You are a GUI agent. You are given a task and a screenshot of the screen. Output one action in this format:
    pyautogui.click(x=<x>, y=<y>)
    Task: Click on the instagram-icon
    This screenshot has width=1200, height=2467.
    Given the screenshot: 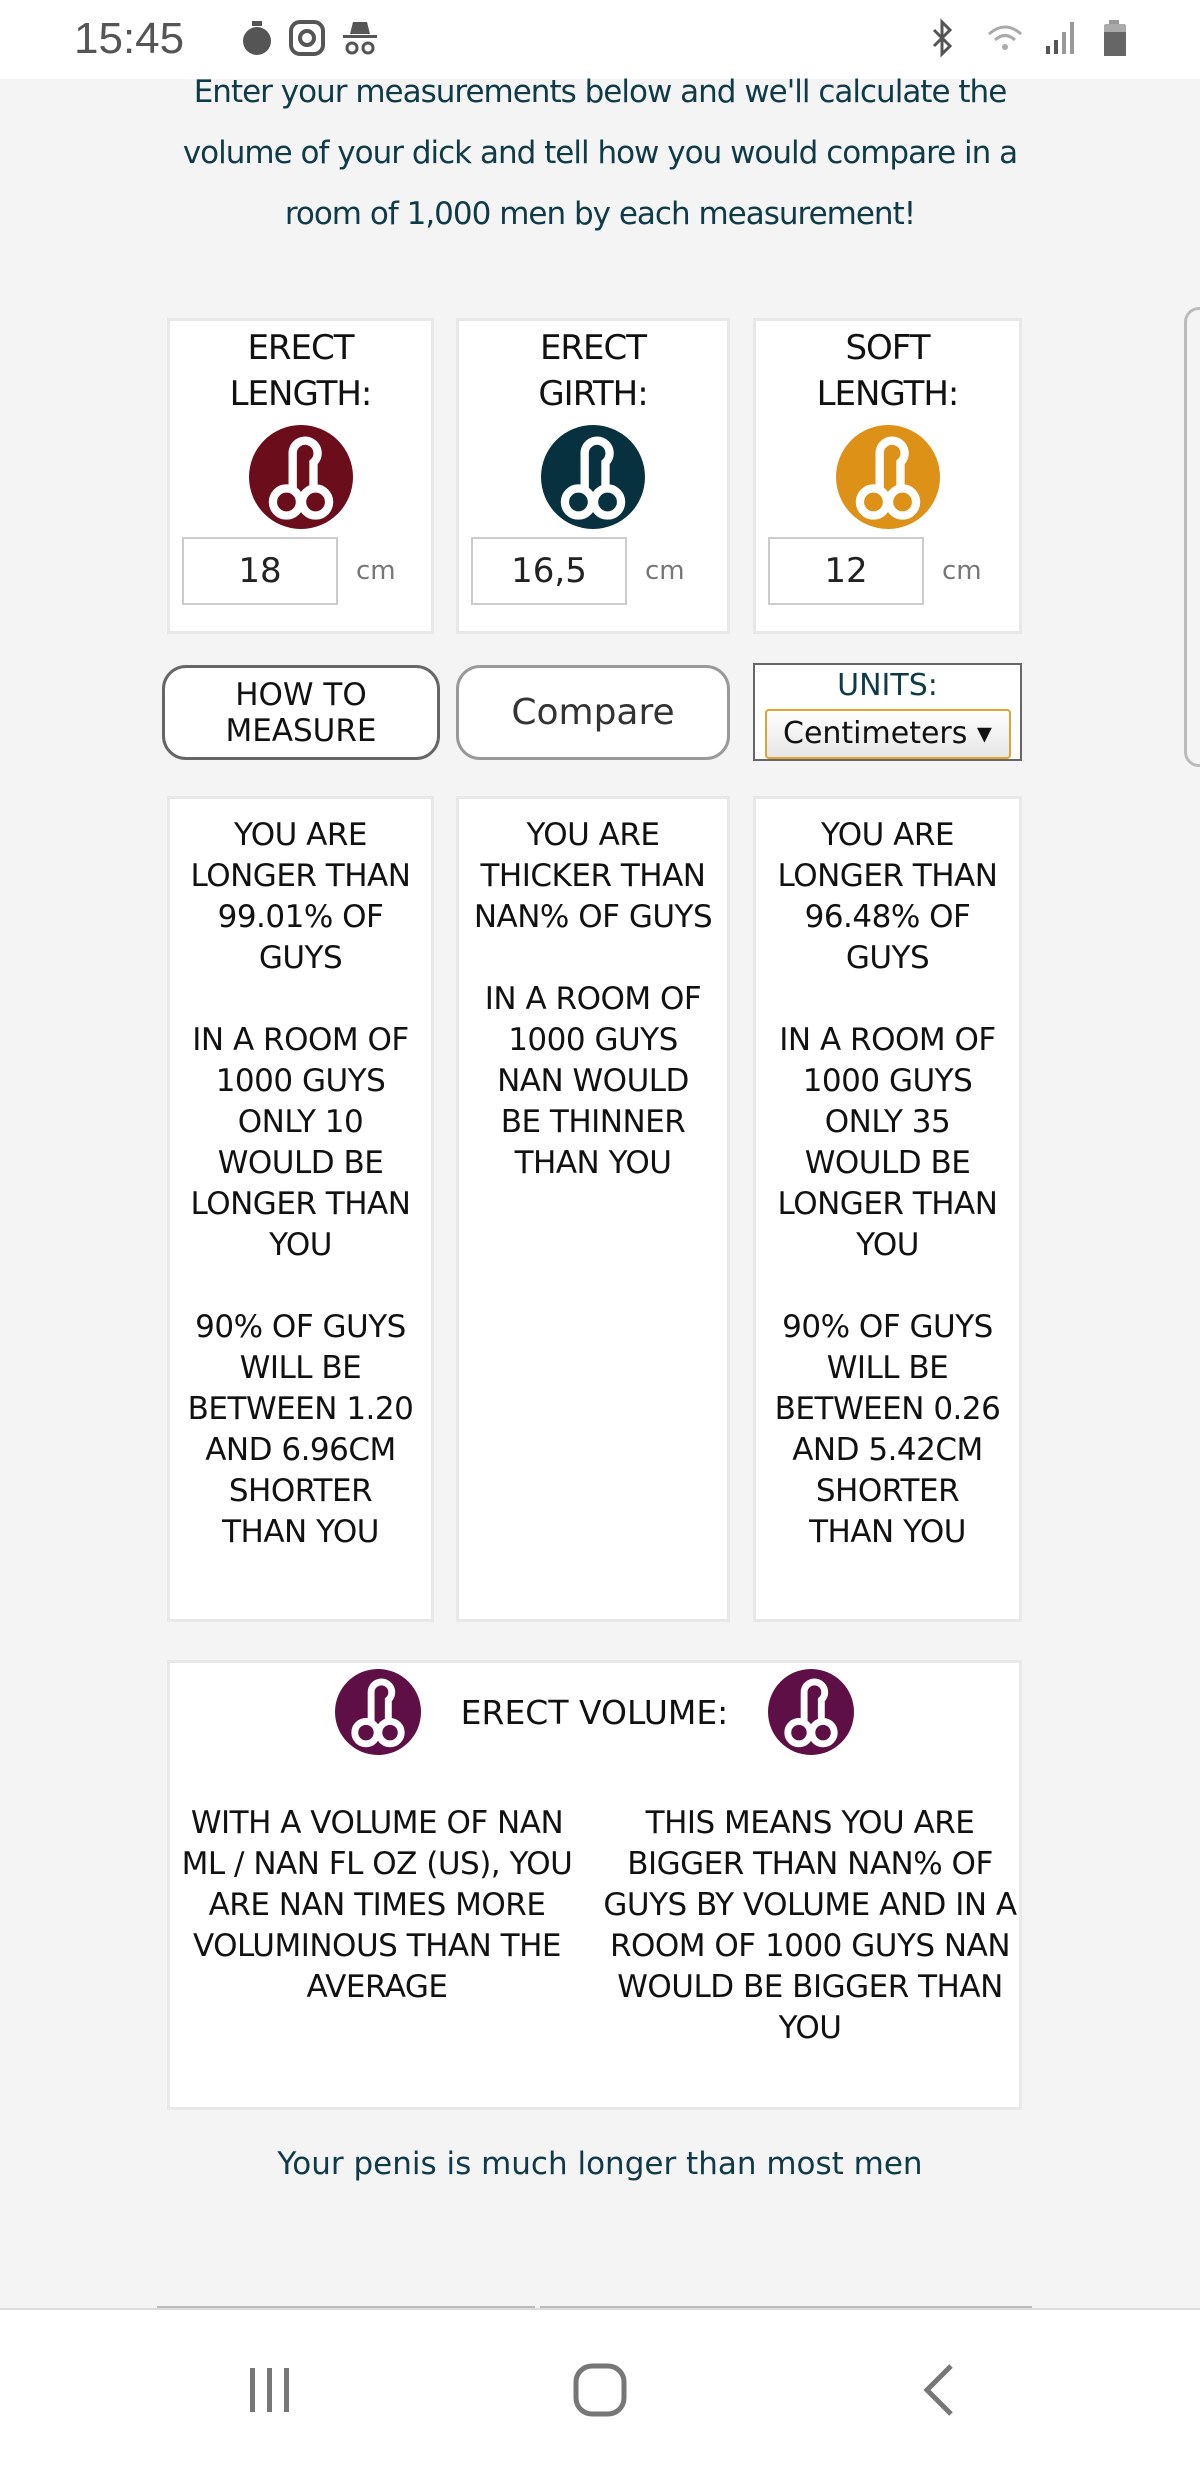 What is the action you would take?
    pyautogui.click(x=307, y=38)
    